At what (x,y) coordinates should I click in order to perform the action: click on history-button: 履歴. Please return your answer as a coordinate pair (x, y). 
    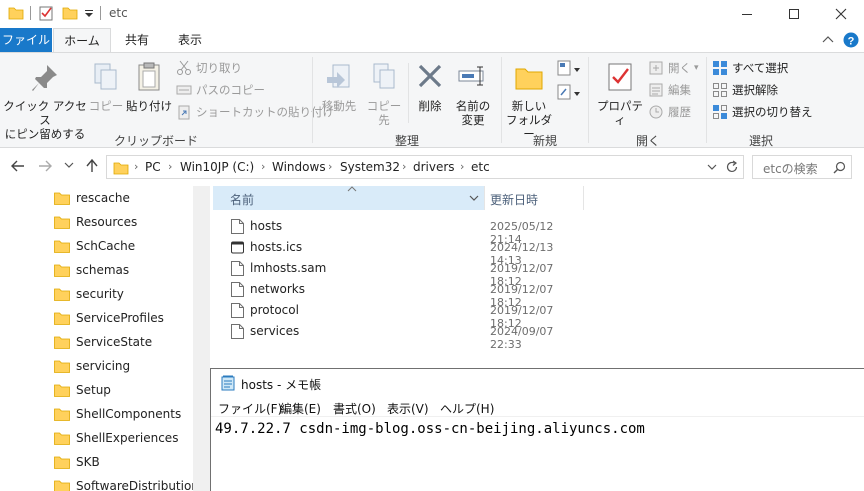
    Looking at the image, I should click on (669, 112).